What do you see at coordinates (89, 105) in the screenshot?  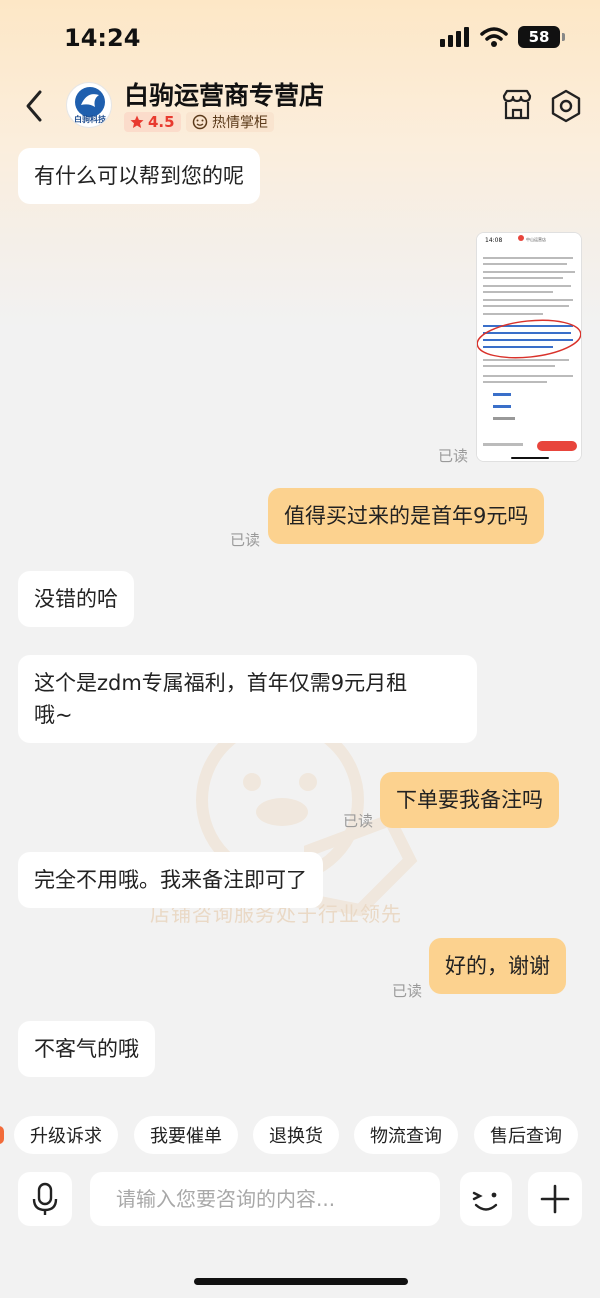 I see `store-avatar: 白驹科技` at bounding box center [89, 105].